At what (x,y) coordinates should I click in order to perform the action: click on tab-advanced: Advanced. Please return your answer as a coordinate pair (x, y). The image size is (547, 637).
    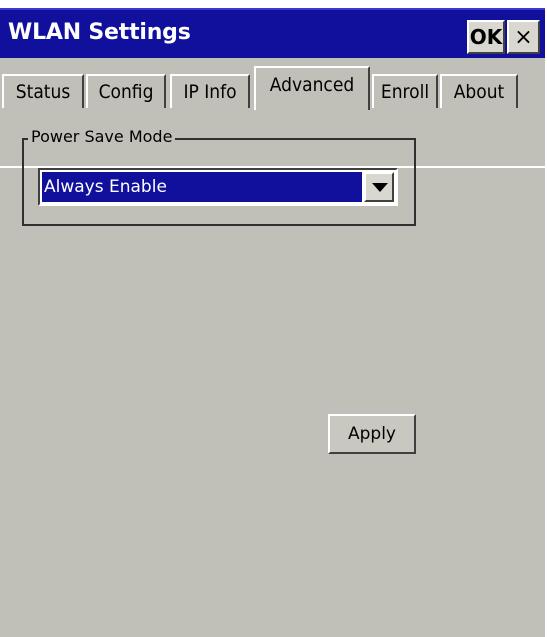
    Looking at the image, I should click on (312, 88).